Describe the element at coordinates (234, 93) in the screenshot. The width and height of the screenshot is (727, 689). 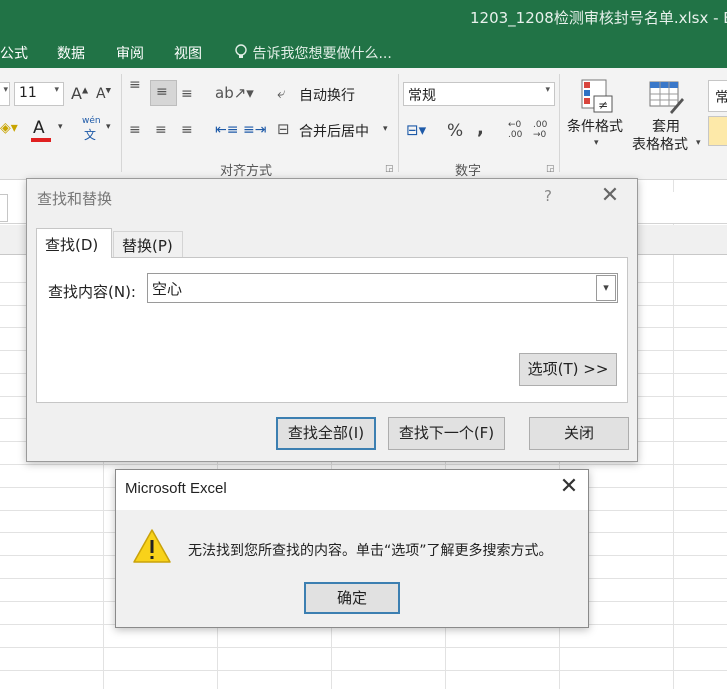
I see `orientation-icon: ab↗▾` at that location.